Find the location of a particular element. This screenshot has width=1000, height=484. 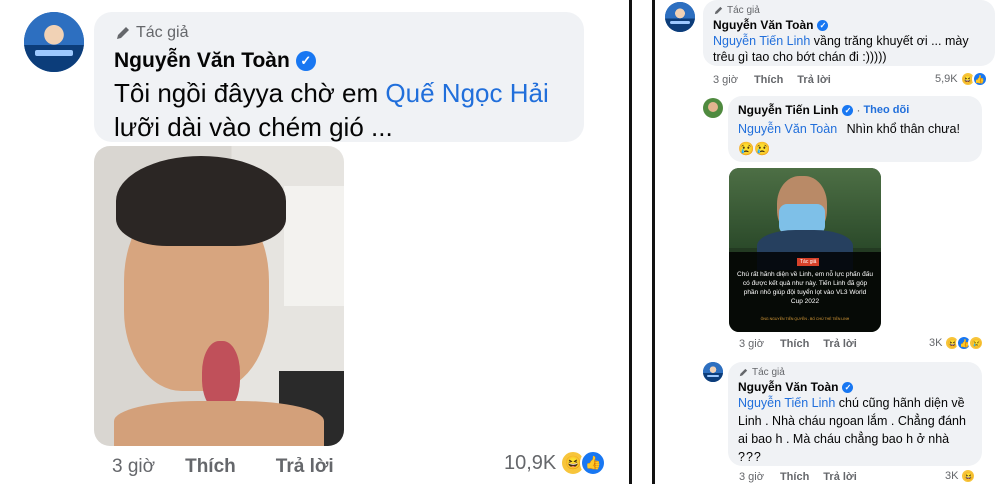

comment-mention: Nguyễn Văn Toàn is located at coordinates (787, 129).